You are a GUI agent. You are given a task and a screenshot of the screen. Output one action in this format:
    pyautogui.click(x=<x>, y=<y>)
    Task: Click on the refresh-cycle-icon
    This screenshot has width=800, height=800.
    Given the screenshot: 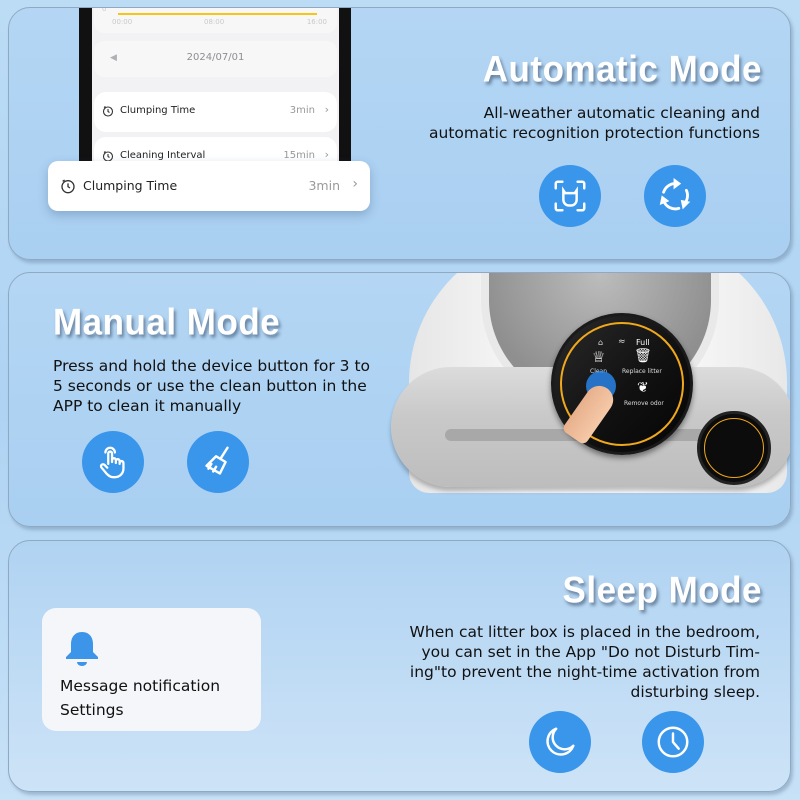 What is the action you would take?
    pyautogui.click(x=675, y=196)
    